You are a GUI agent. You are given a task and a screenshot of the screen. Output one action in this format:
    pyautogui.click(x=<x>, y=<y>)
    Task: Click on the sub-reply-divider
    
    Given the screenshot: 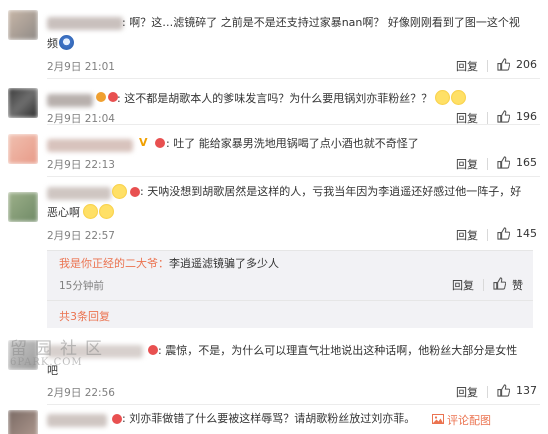 What is the action you would take?
    pyautogui.click(x=290, y=300)
    